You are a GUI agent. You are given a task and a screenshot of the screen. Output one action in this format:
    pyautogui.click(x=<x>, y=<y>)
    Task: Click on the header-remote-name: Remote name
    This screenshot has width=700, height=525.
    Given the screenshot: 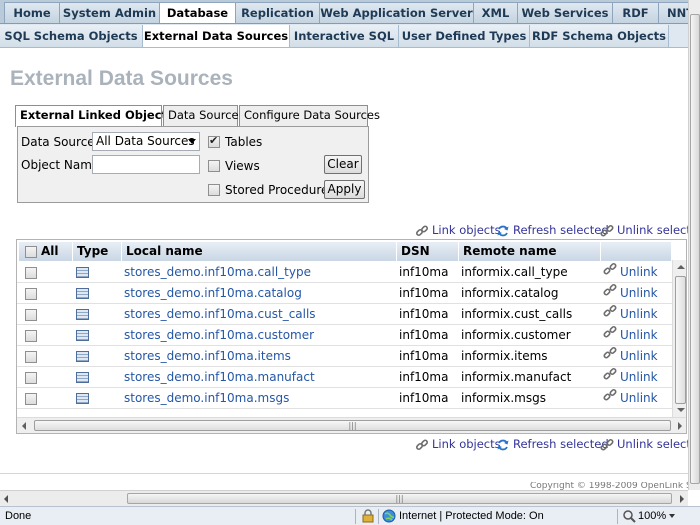 What is the action you would take?
    pyautogui.click(x=530, y=251)
    